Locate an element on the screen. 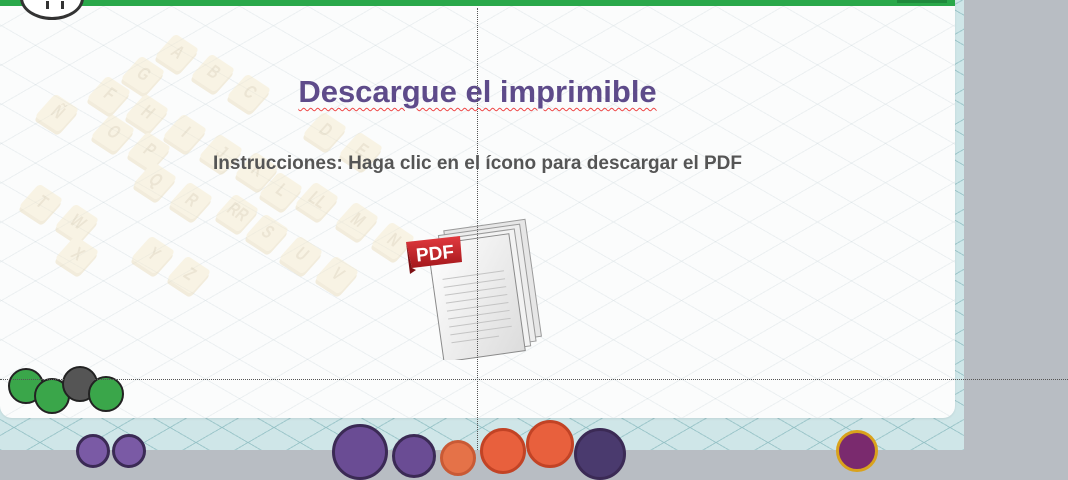 The height and width of the screenshot is (480, 1068). tile: U is located at coordinates (301, 255).